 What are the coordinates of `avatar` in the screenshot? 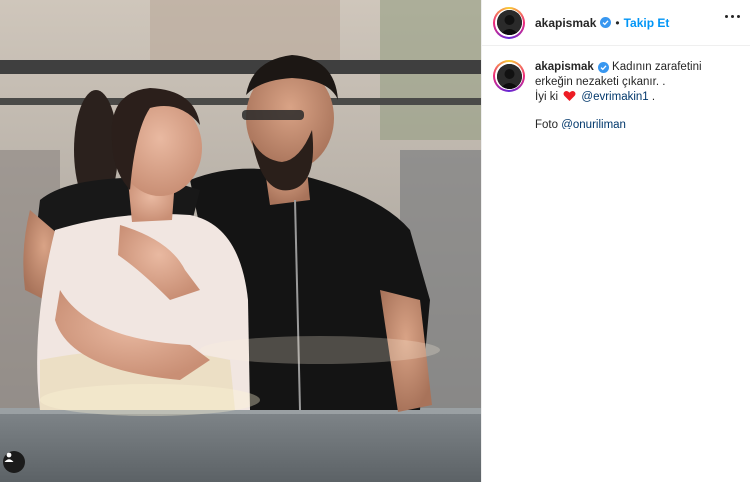 It's located at (509, 22).